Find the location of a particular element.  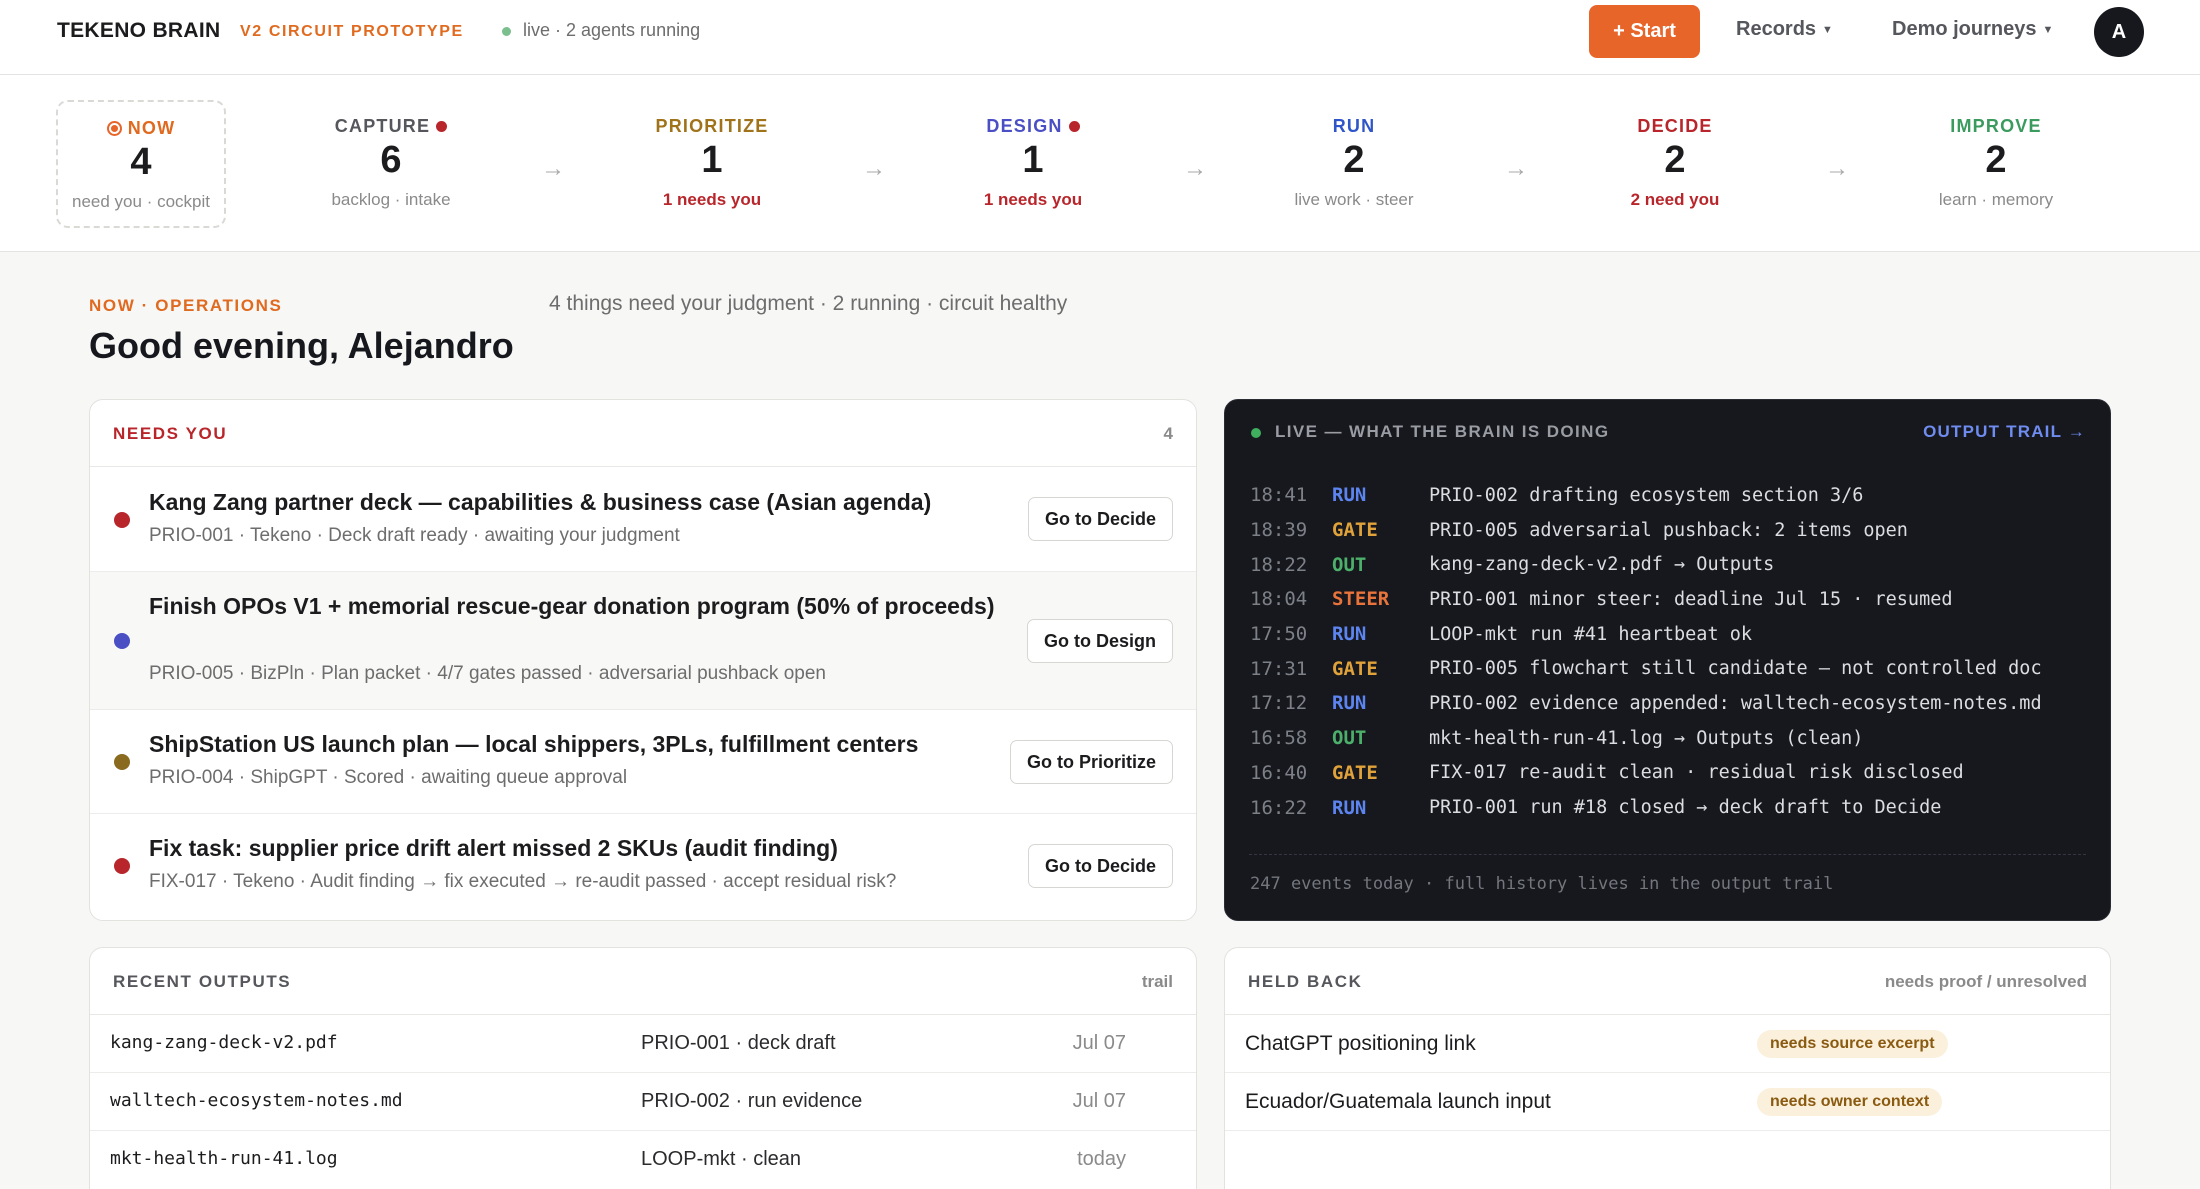

event-time: 16:22 is located at coordinates (1279, 807).